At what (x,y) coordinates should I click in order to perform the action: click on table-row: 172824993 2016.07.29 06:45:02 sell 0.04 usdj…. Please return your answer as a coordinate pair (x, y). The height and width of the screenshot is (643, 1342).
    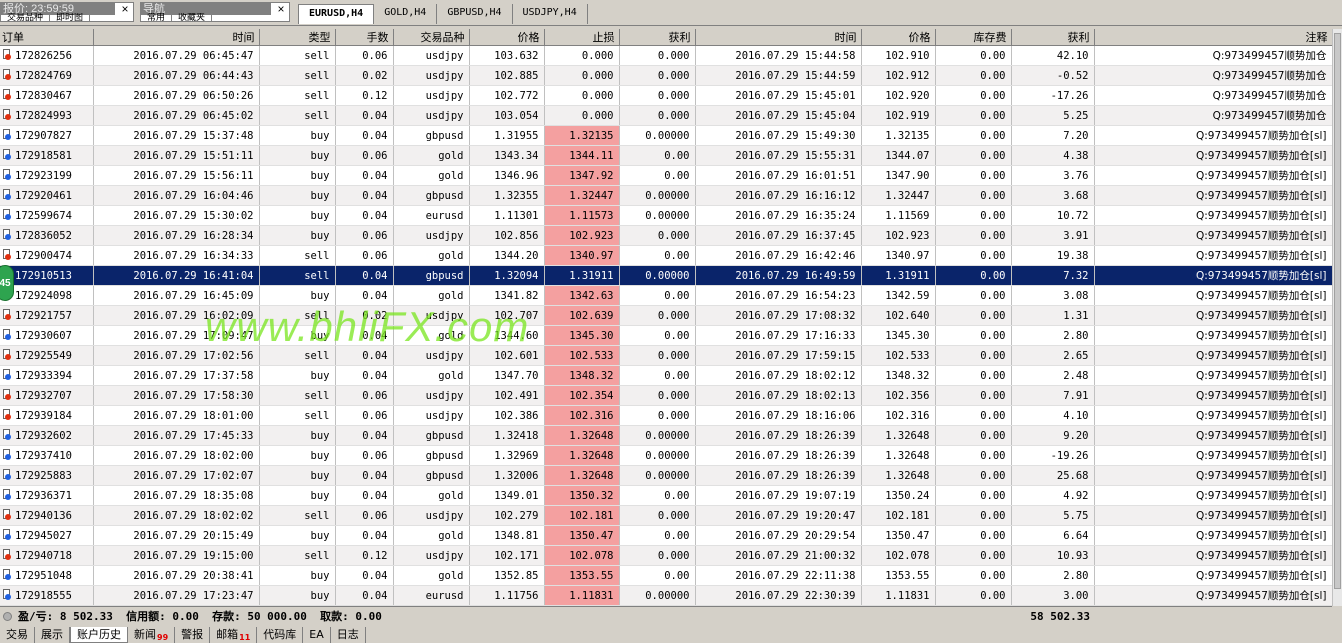
    Looking at the image, I should click on (666, 115).